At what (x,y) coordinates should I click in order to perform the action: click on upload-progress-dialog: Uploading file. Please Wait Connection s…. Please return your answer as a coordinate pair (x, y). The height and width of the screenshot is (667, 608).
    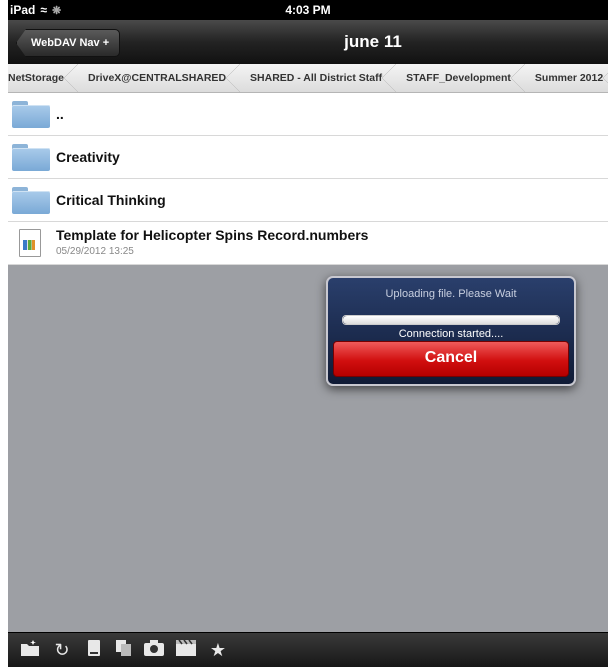
    Looking at the image, I should click on (451, 331).